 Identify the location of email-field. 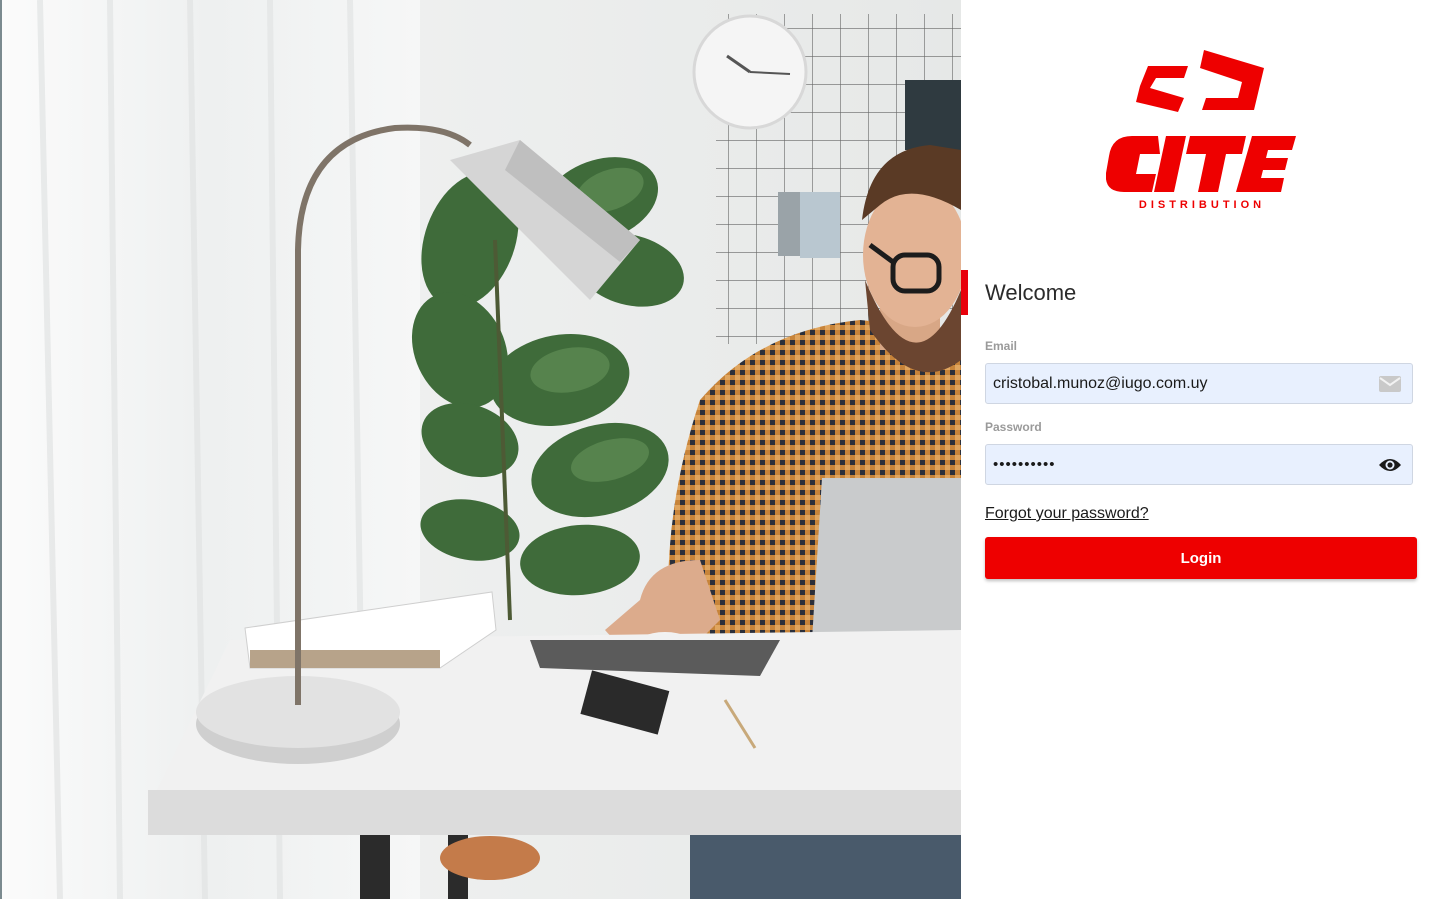
(1199, 383).